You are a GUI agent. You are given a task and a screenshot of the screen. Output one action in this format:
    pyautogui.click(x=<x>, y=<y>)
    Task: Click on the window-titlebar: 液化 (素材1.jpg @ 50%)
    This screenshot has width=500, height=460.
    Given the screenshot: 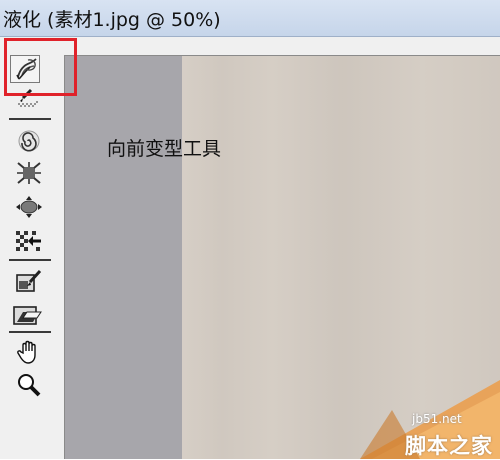 What is the action you would take?
    pyautogui.click(x=250, y=18)
    